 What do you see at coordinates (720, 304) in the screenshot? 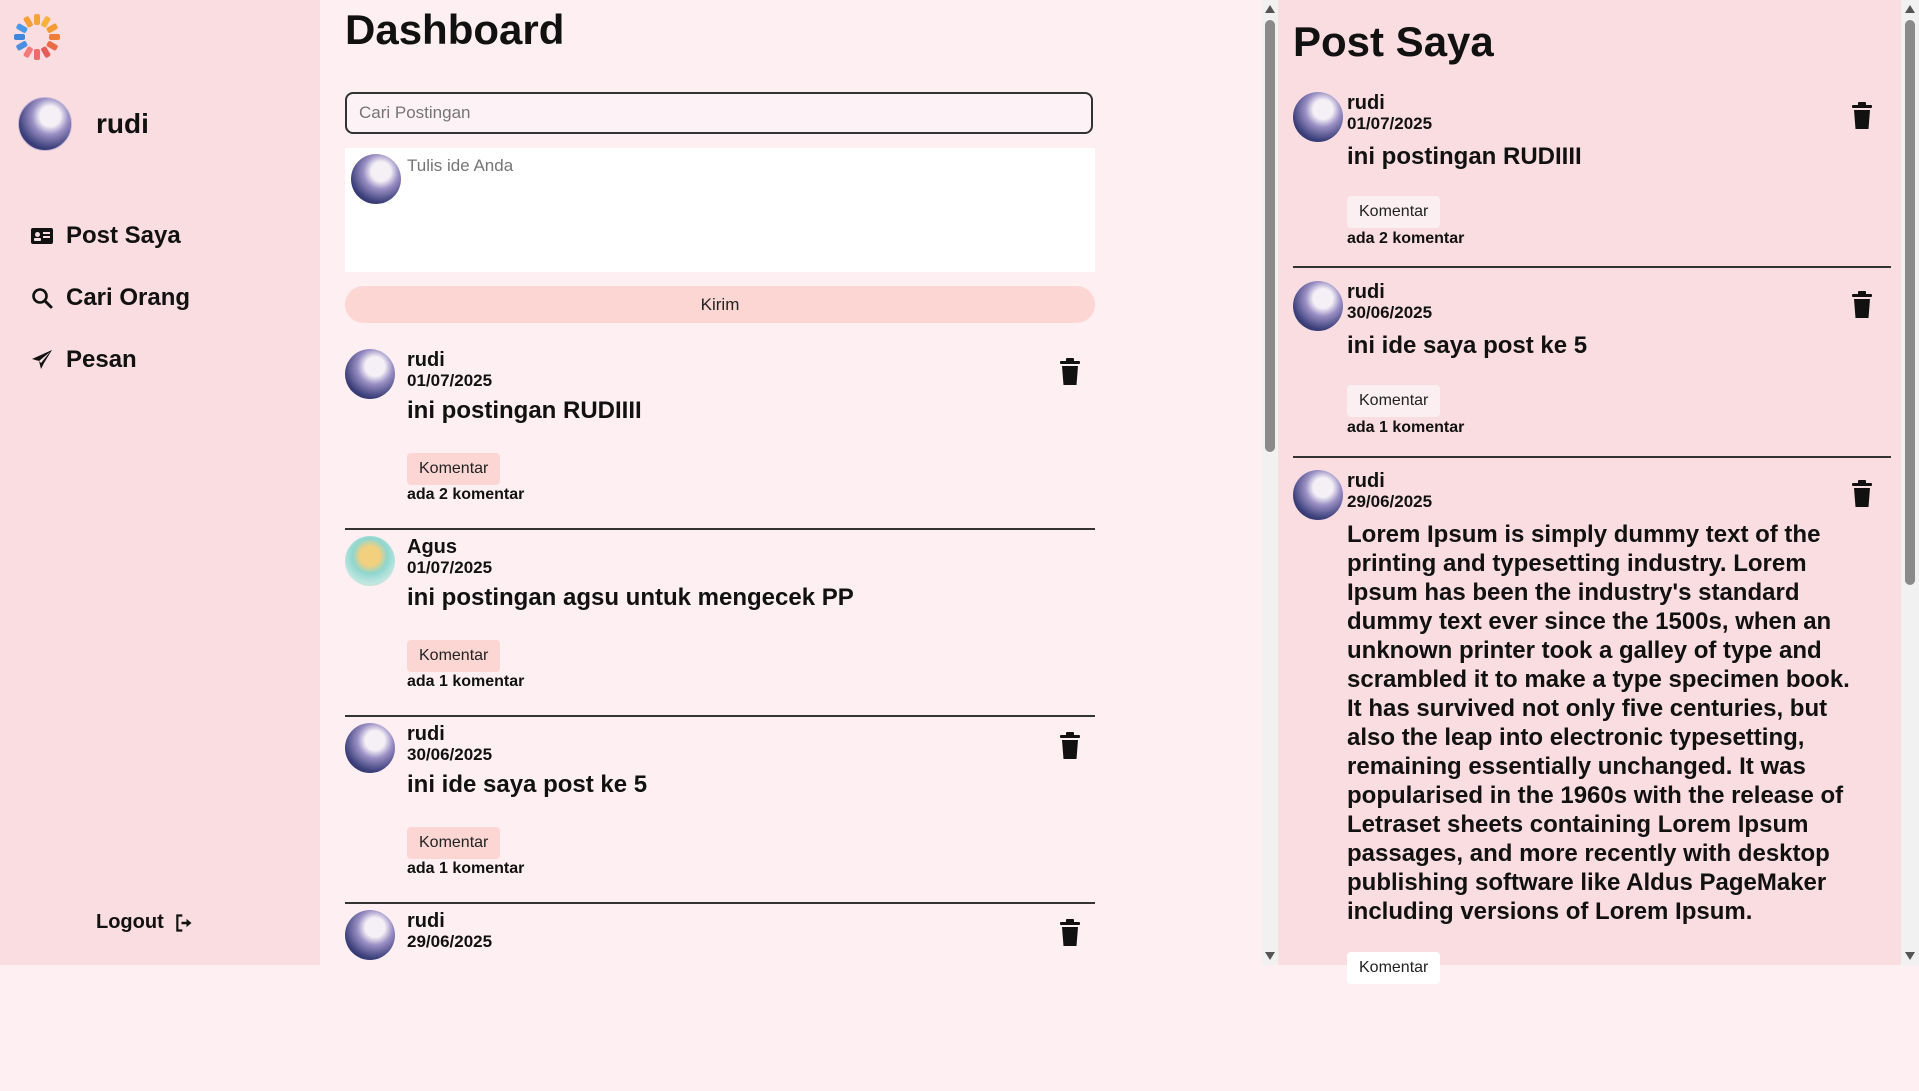
I see `send-button: Kirim` at bounding box center [720, 304].